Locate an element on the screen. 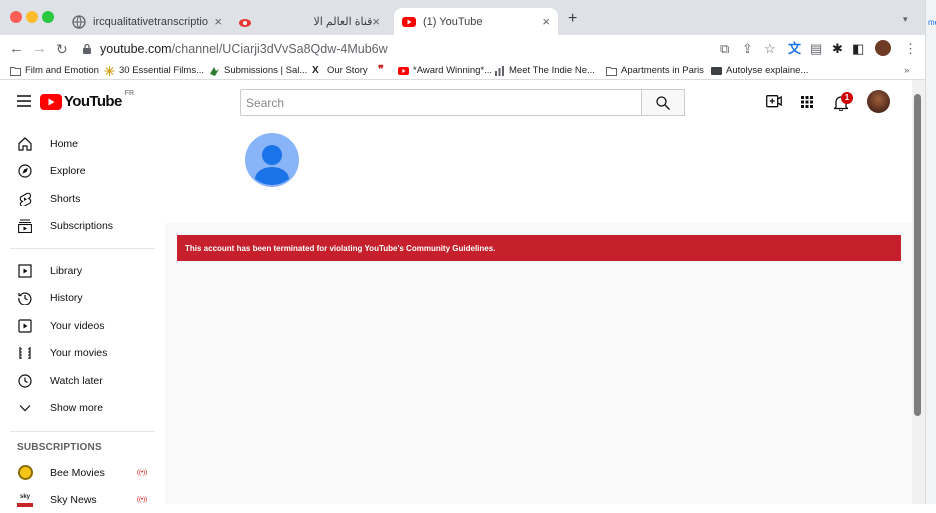  notification-count-badge: 1 is located at coordinates (847, 98).